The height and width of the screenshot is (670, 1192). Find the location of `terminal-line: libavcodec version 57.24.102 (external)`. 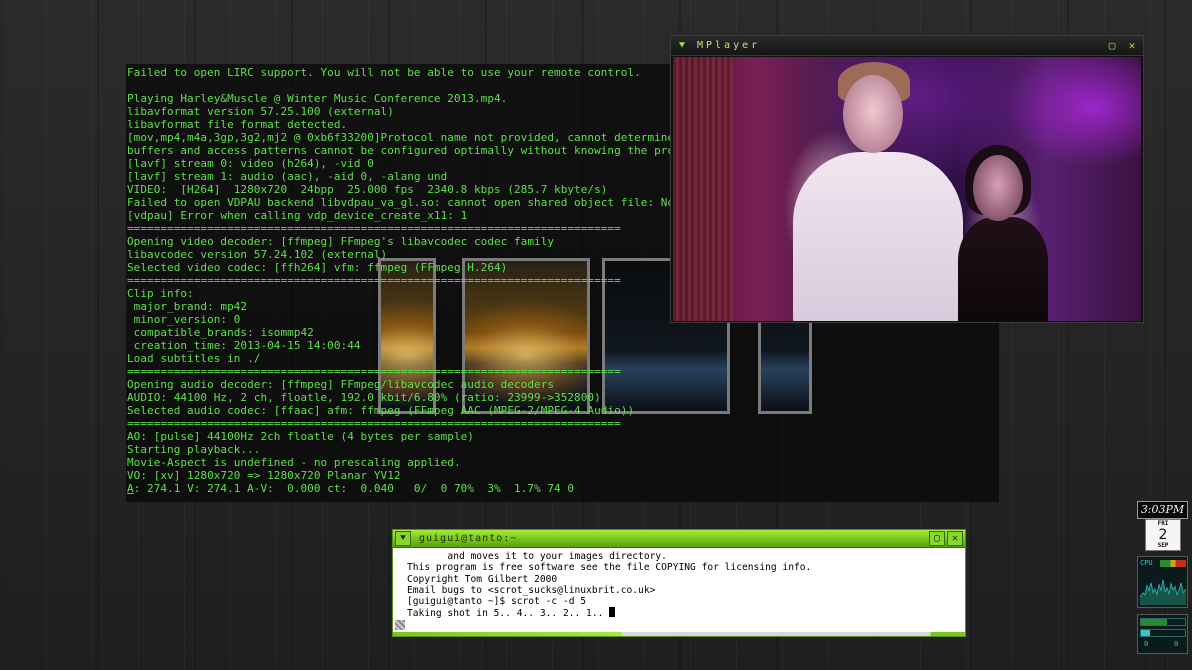

terminal-line: libavcodec version 57.24.102 (external) is located at coordinates (257, 254).